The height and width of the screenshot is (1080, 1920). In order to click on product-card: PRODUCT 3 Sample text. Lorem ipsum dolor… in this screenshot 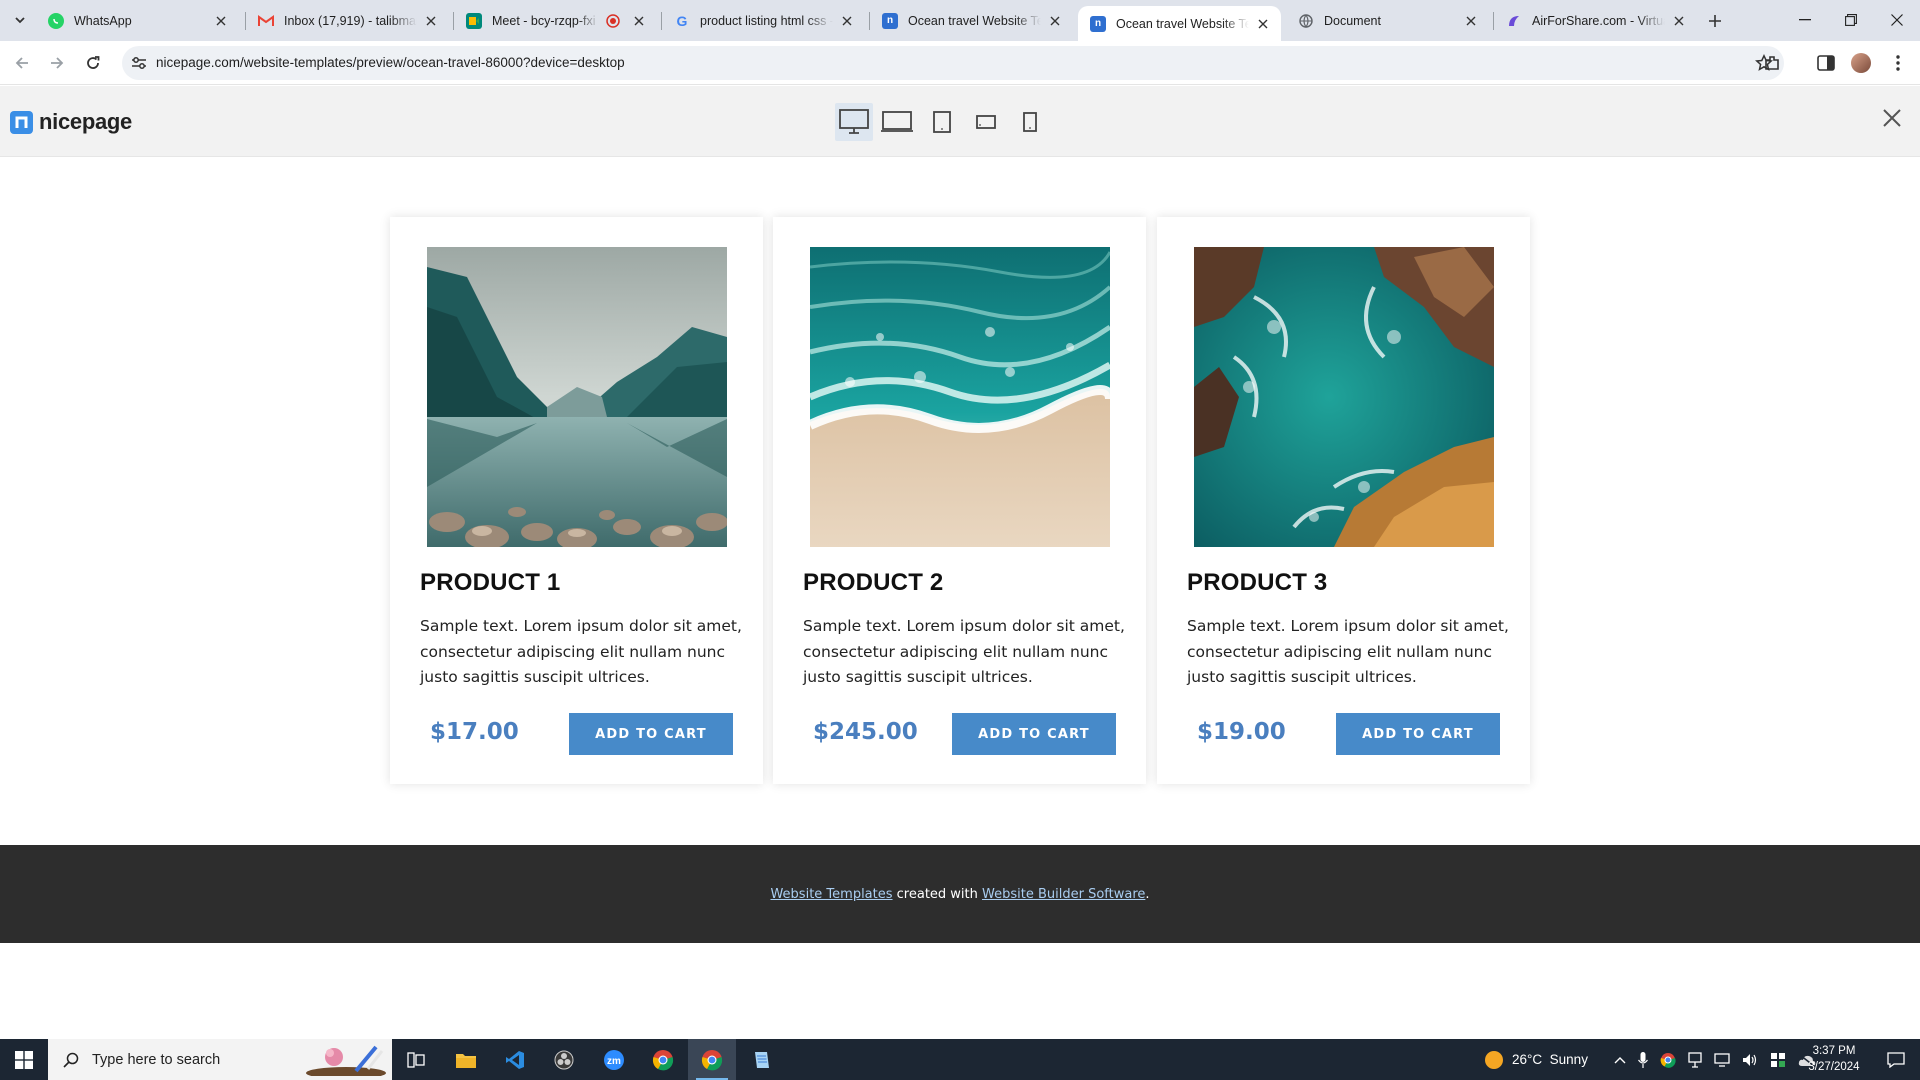, I will do `click(1343, 500)`.